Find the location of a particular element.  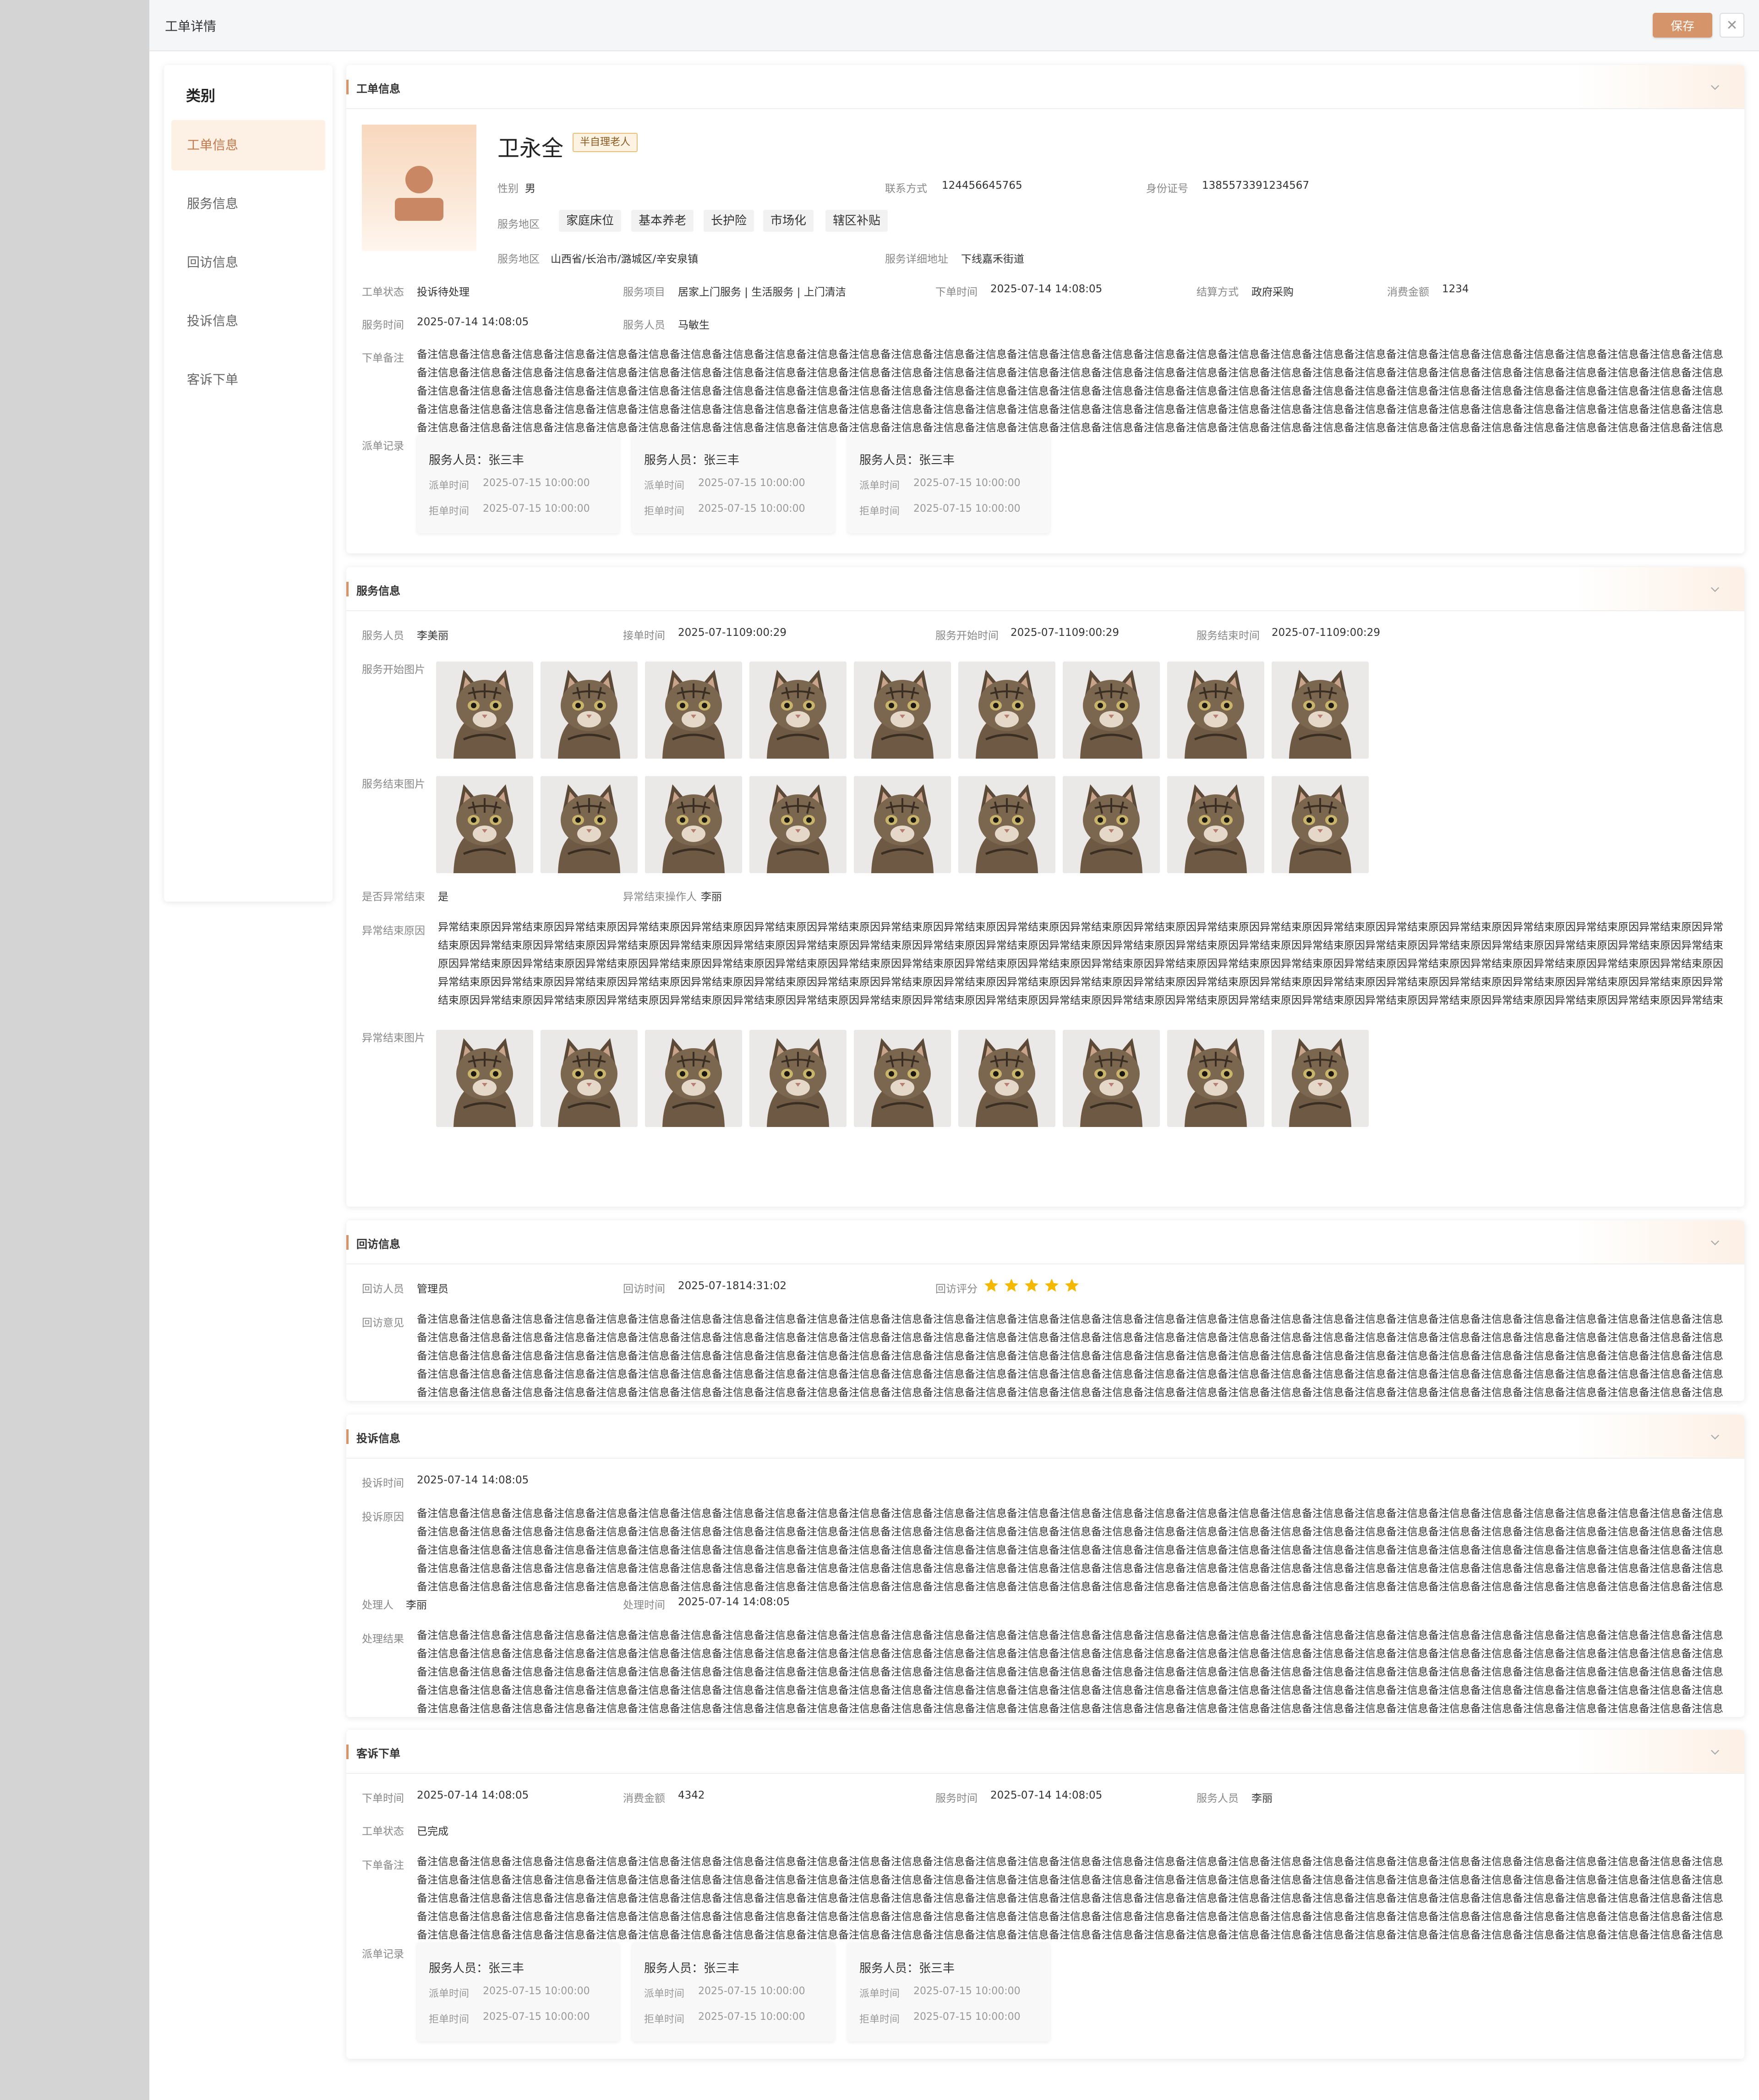

revisit-info-header: 回访信息 is located at coordinates (1045, 1242).